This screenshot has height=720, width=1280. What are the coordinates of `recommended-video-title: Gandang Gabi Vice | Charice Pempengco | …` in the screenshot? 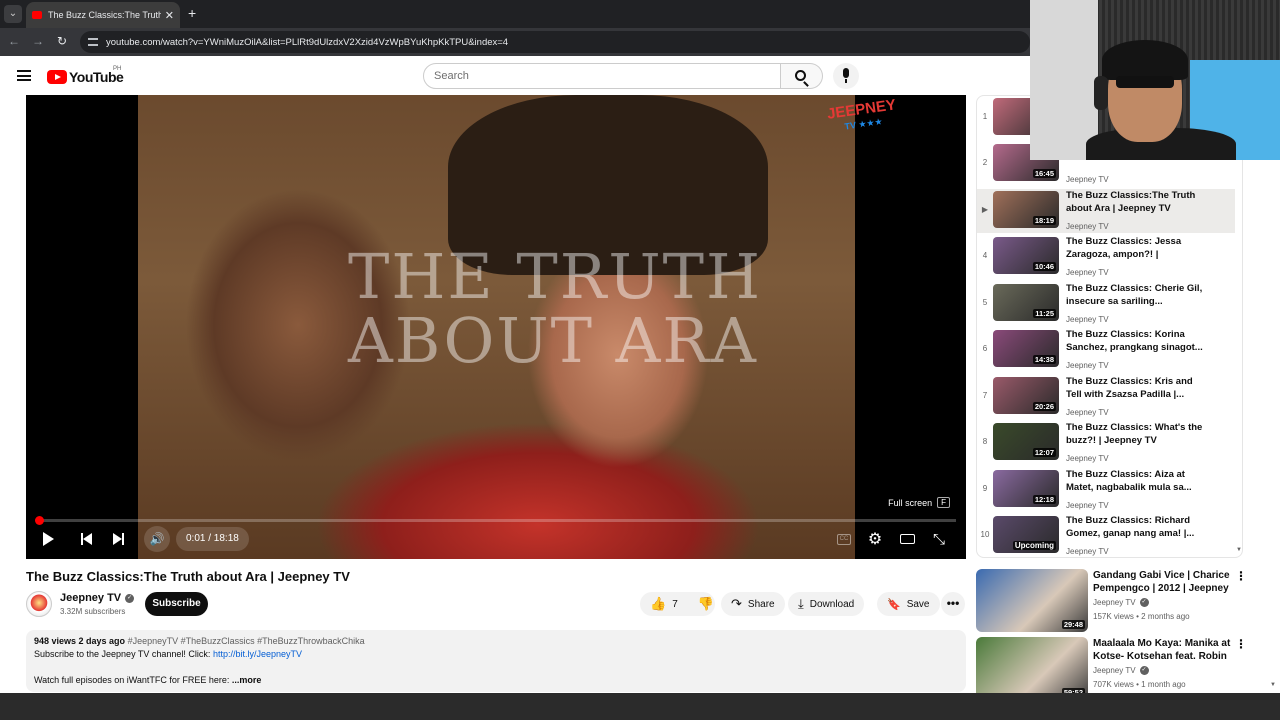 It's located at (1164, 582).